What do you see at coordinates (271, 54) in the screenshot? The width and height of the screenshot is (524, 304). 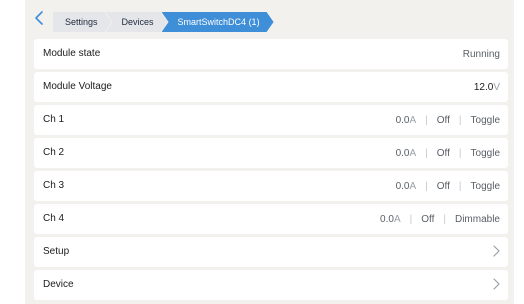 I see `module-state-row: Module state Running` at bounding box center [271, 54].